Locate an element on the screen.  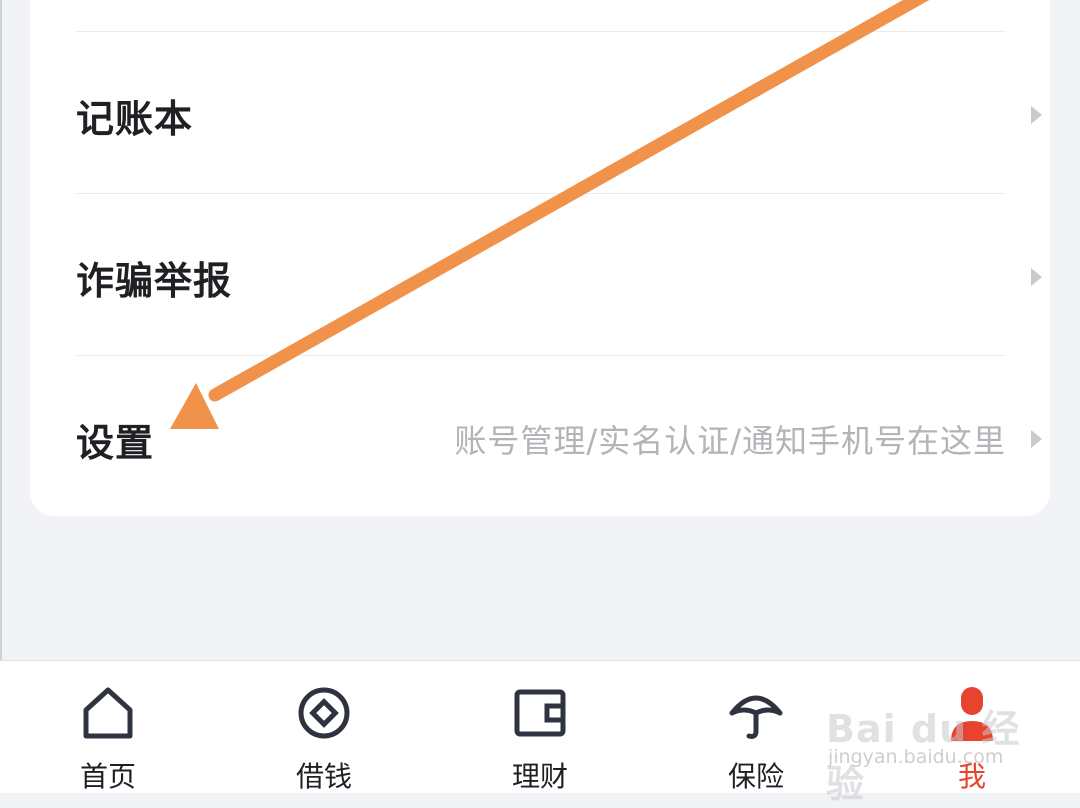
menu-item-label: 记账本 is located at coordinates (135, 118).